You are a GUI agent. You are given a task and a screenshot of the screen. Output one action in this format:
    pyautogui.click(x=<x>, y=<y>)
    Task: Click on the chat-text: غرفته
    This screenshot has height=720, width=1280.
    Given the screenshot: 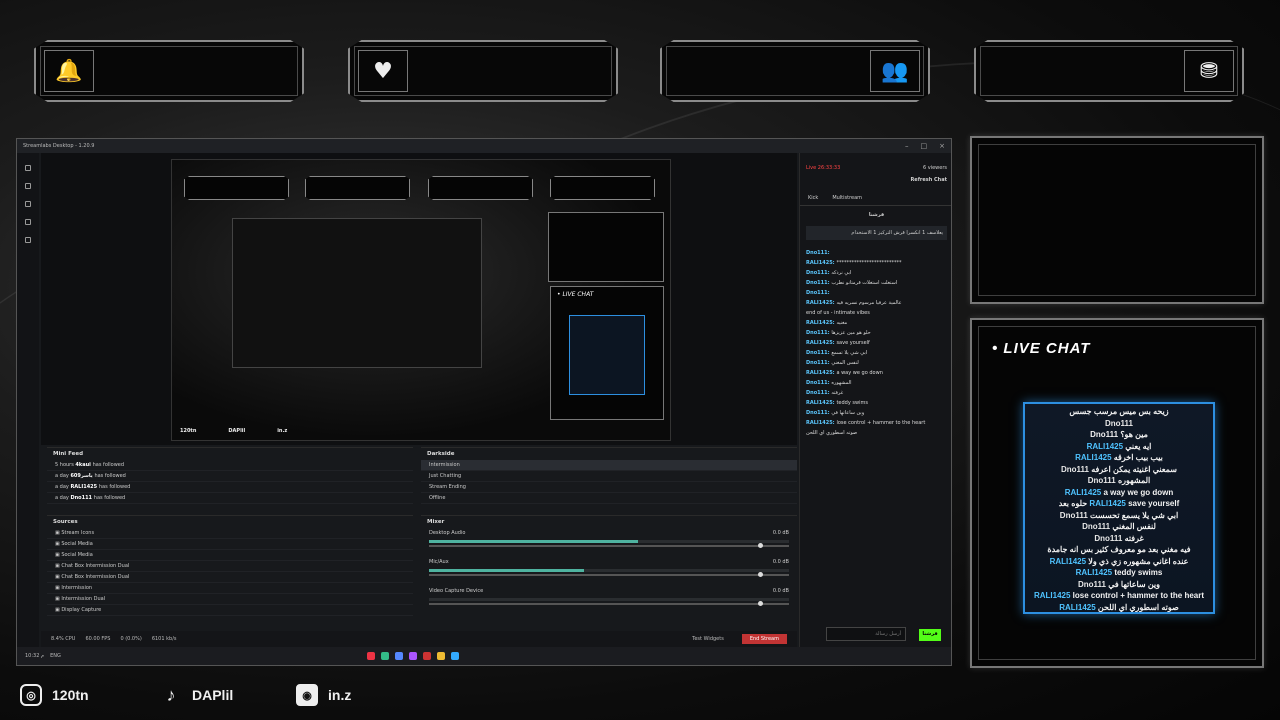 What is the action you would take?
    pyautogui.click(x=1134, y=538)
    